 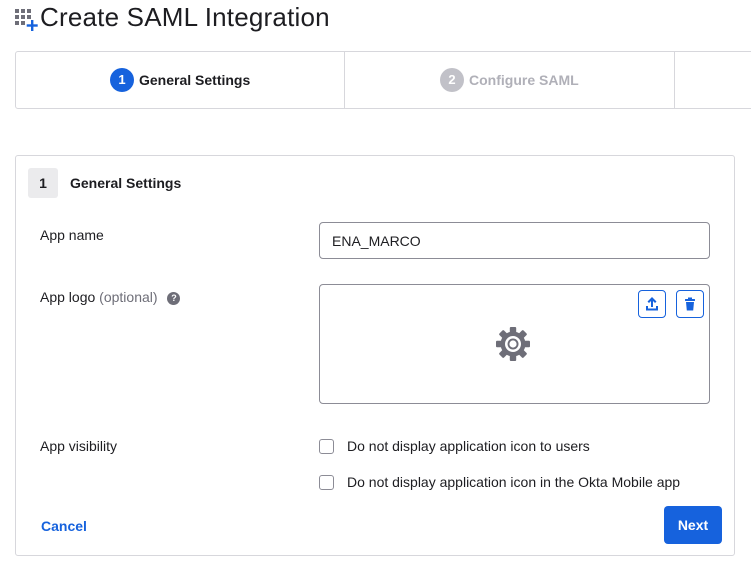 What do you see at coordinates (128, 297) in the screenshot?
I see `optional-hint: (optional)` at bounding box center [128, 297].